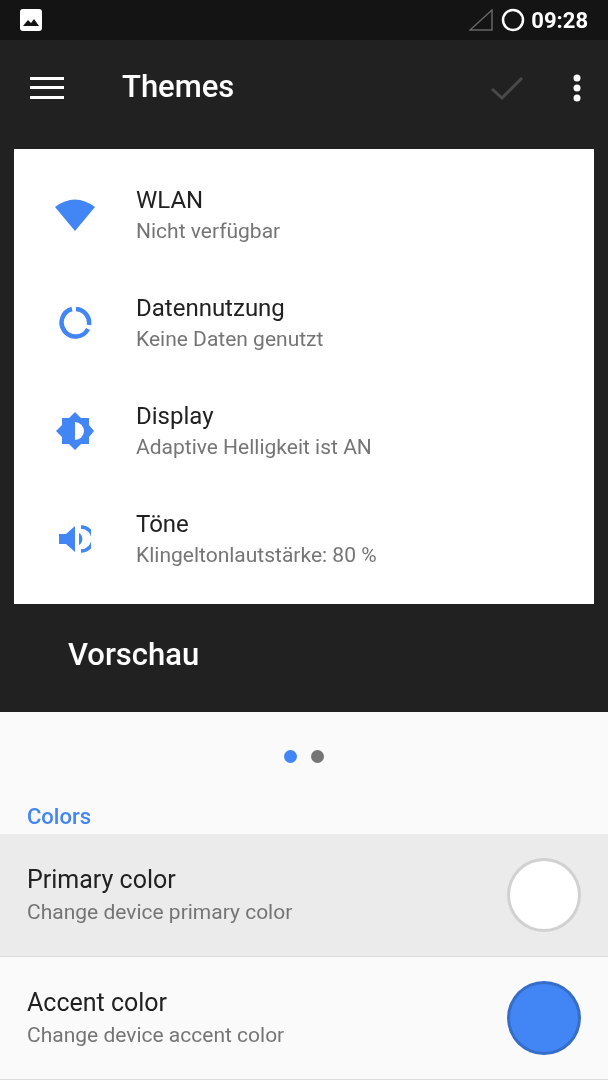 The width and height of the screenshot is (608, 1080). What do you see at coordinates (254, 447) in the screenshot?
I see `setting-subtitle: Adaptive Helligkeit ist AN` at bounding box center [254, 447].